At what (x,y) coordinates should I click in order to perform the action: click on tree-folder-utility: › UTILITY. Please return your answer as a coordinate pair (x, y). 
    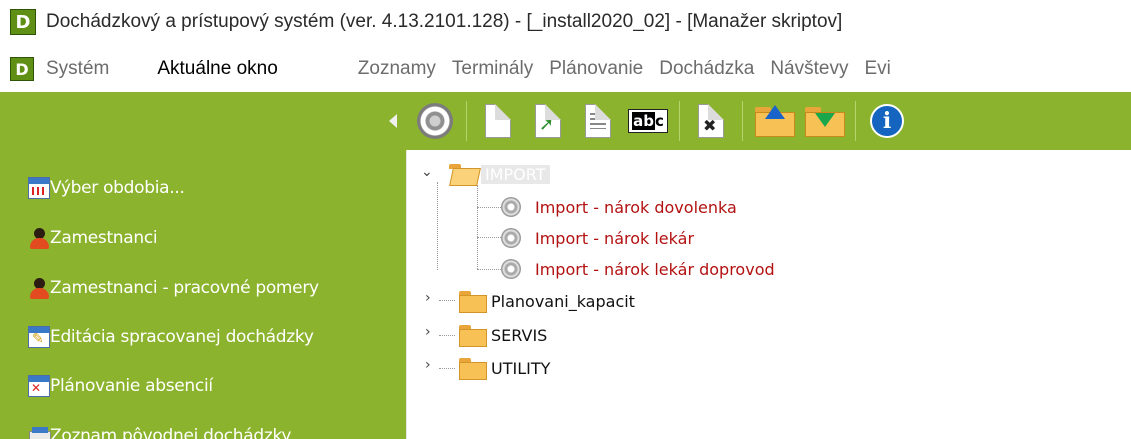
    Looking at the image, I should click on (485, 368).